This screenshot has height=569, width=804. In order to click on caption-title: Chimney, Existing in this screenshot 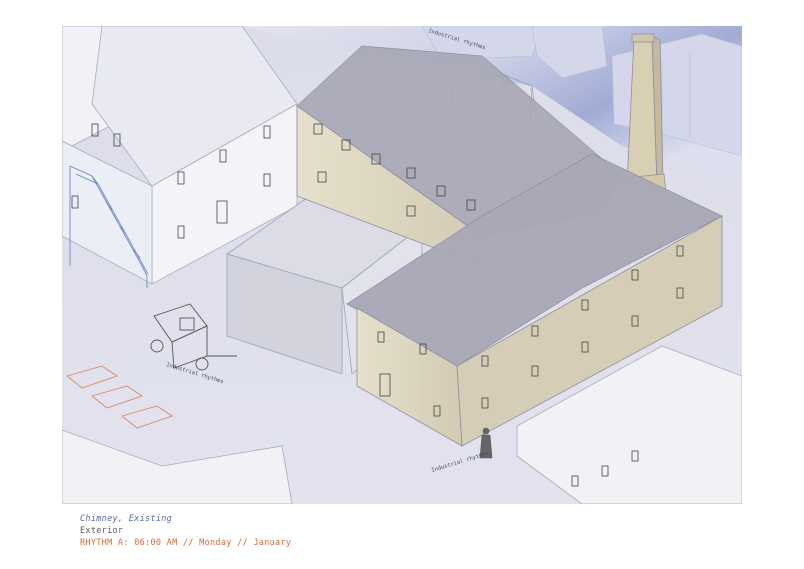, I will do `click(126, 519)`.